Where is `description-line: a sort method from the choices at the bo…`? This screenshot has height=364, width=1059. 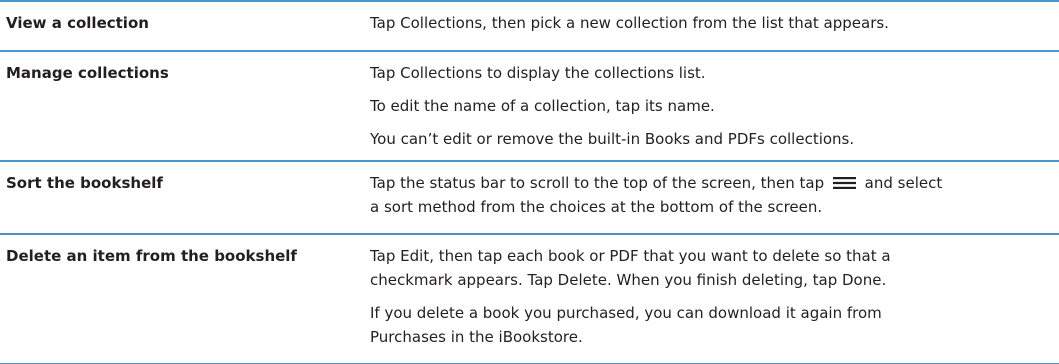
description-line: a sort method from the choices at the bo… is located at coordinates (596, 207).